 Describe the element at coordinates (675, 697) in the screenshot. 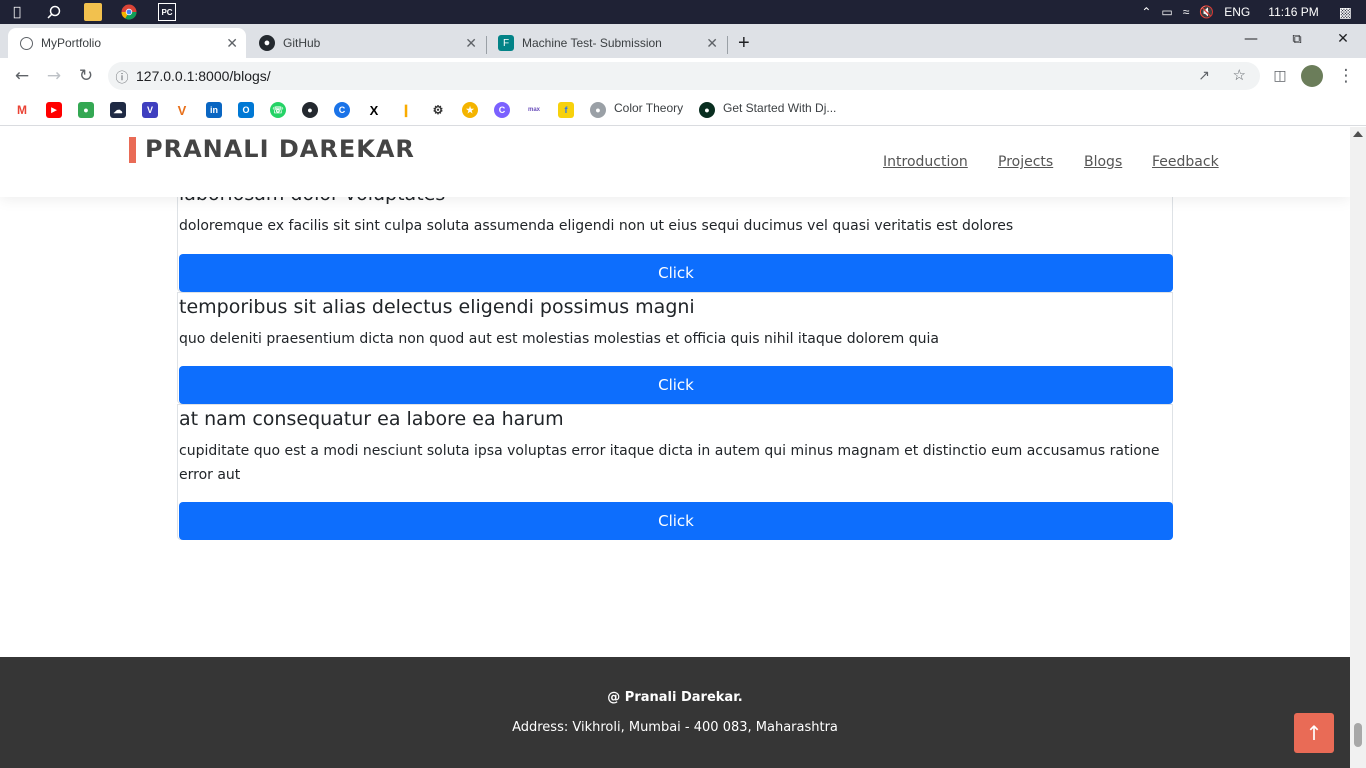

I see `footer-copyright: @ Pranali Darekar.` at that location.